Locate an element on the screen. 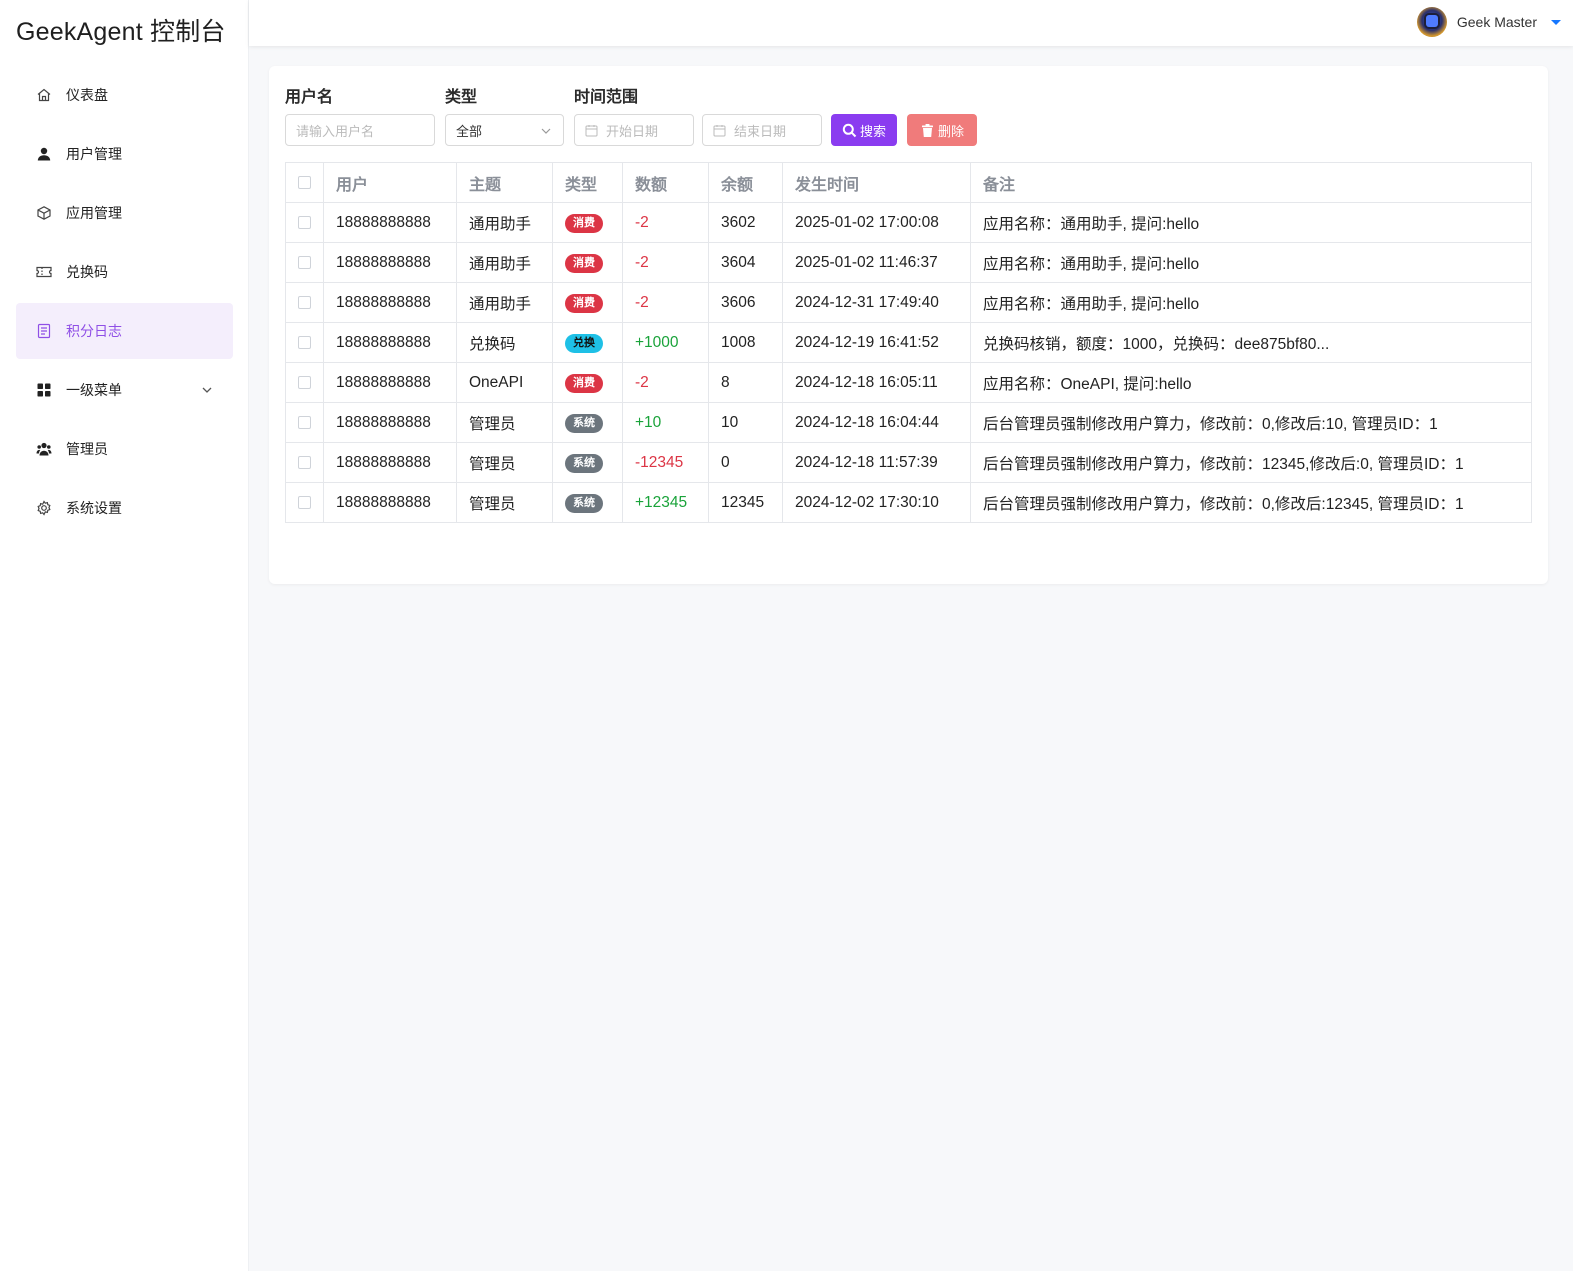  sidebar-item-points-log: 积分日志 is located at coordinates (124, 331).